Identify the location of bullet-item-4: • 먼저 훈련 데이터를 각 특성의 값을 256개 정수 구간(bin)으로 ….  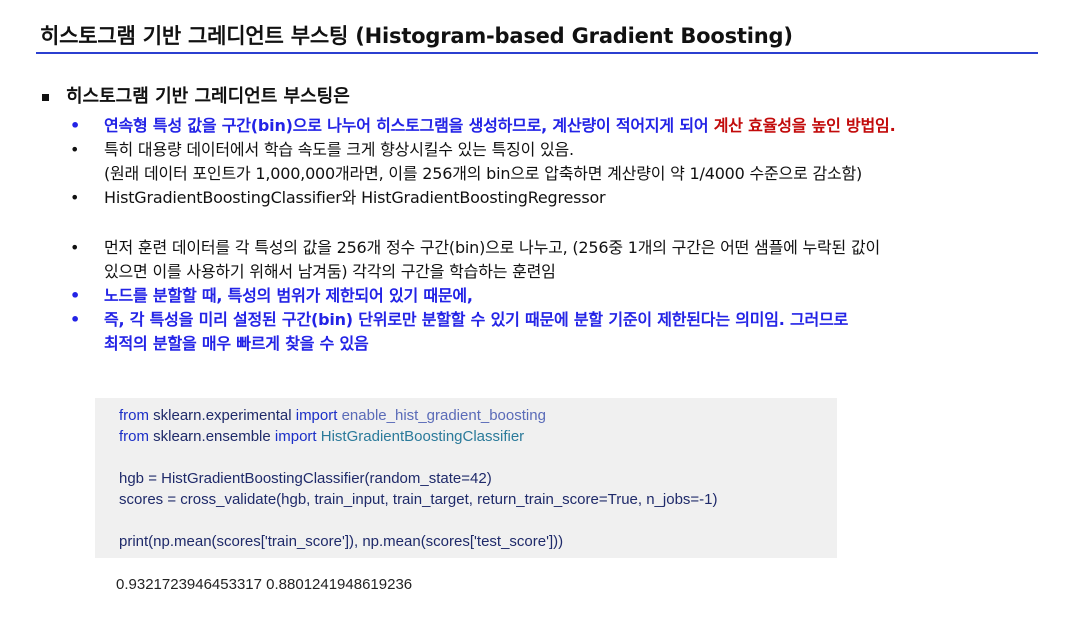
(545, 260).